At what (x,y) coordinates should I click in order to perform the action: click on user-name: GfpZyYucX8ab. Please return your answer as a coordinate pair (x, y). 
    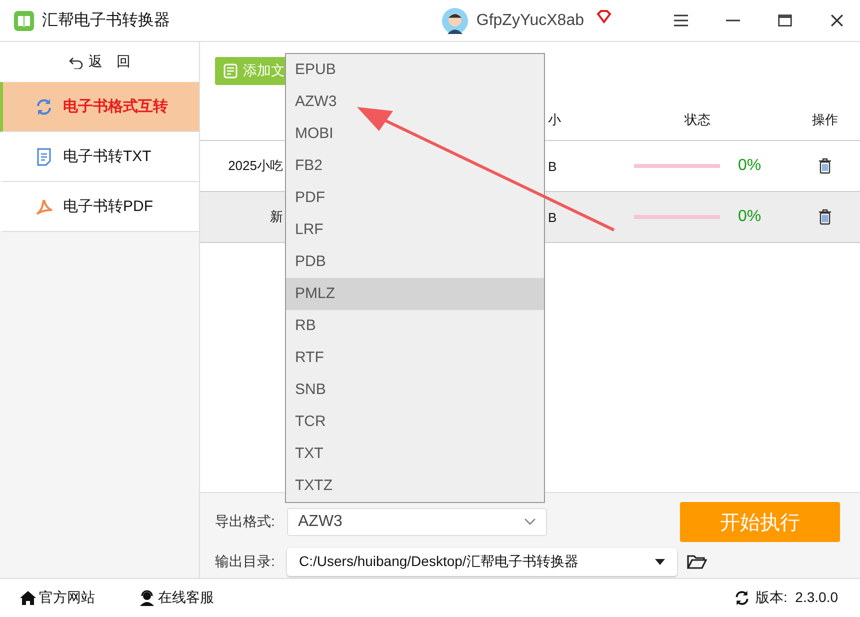
    Looking at the image, I should click on (530, 21).